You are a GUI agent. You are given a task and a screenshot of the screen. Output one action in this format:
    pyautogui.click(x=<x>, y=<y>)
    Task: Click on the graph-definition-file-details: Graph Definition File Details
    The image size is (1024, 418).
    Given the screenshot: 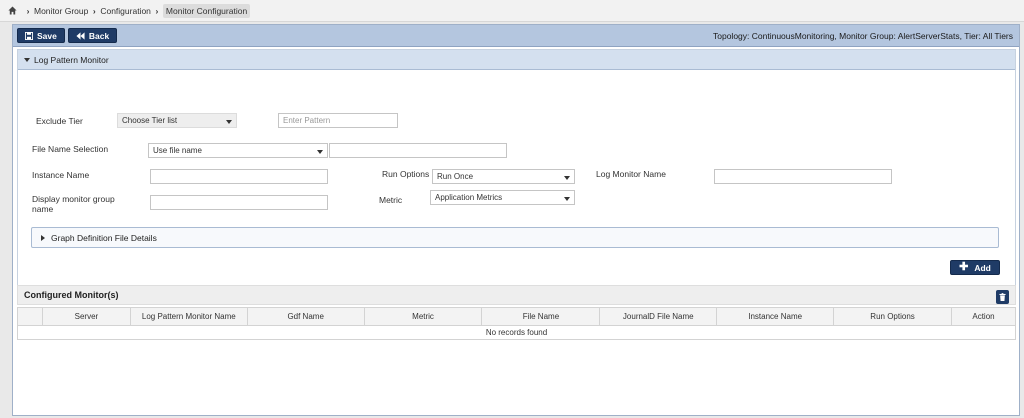 What is the action you would take?
    pyautogui.click(x=515, y=237)
    